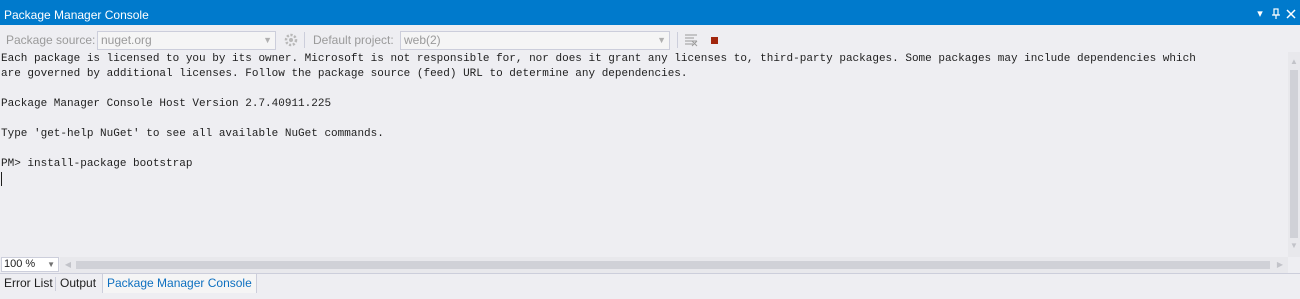 This screenshot has height=299, width=1300. I want to click on scroll-right-arrow-icon: ▶, so click(1280, 265).